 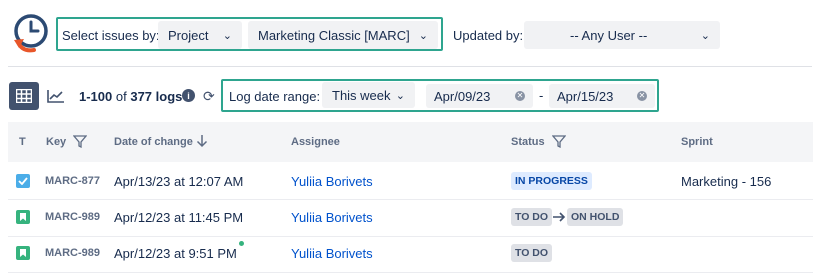 What do you see at coordinates (175, 253) in the screenshot?
I see `change-date: Apr/12/23 at 9:51 PM` at bounding box center [175, 253].